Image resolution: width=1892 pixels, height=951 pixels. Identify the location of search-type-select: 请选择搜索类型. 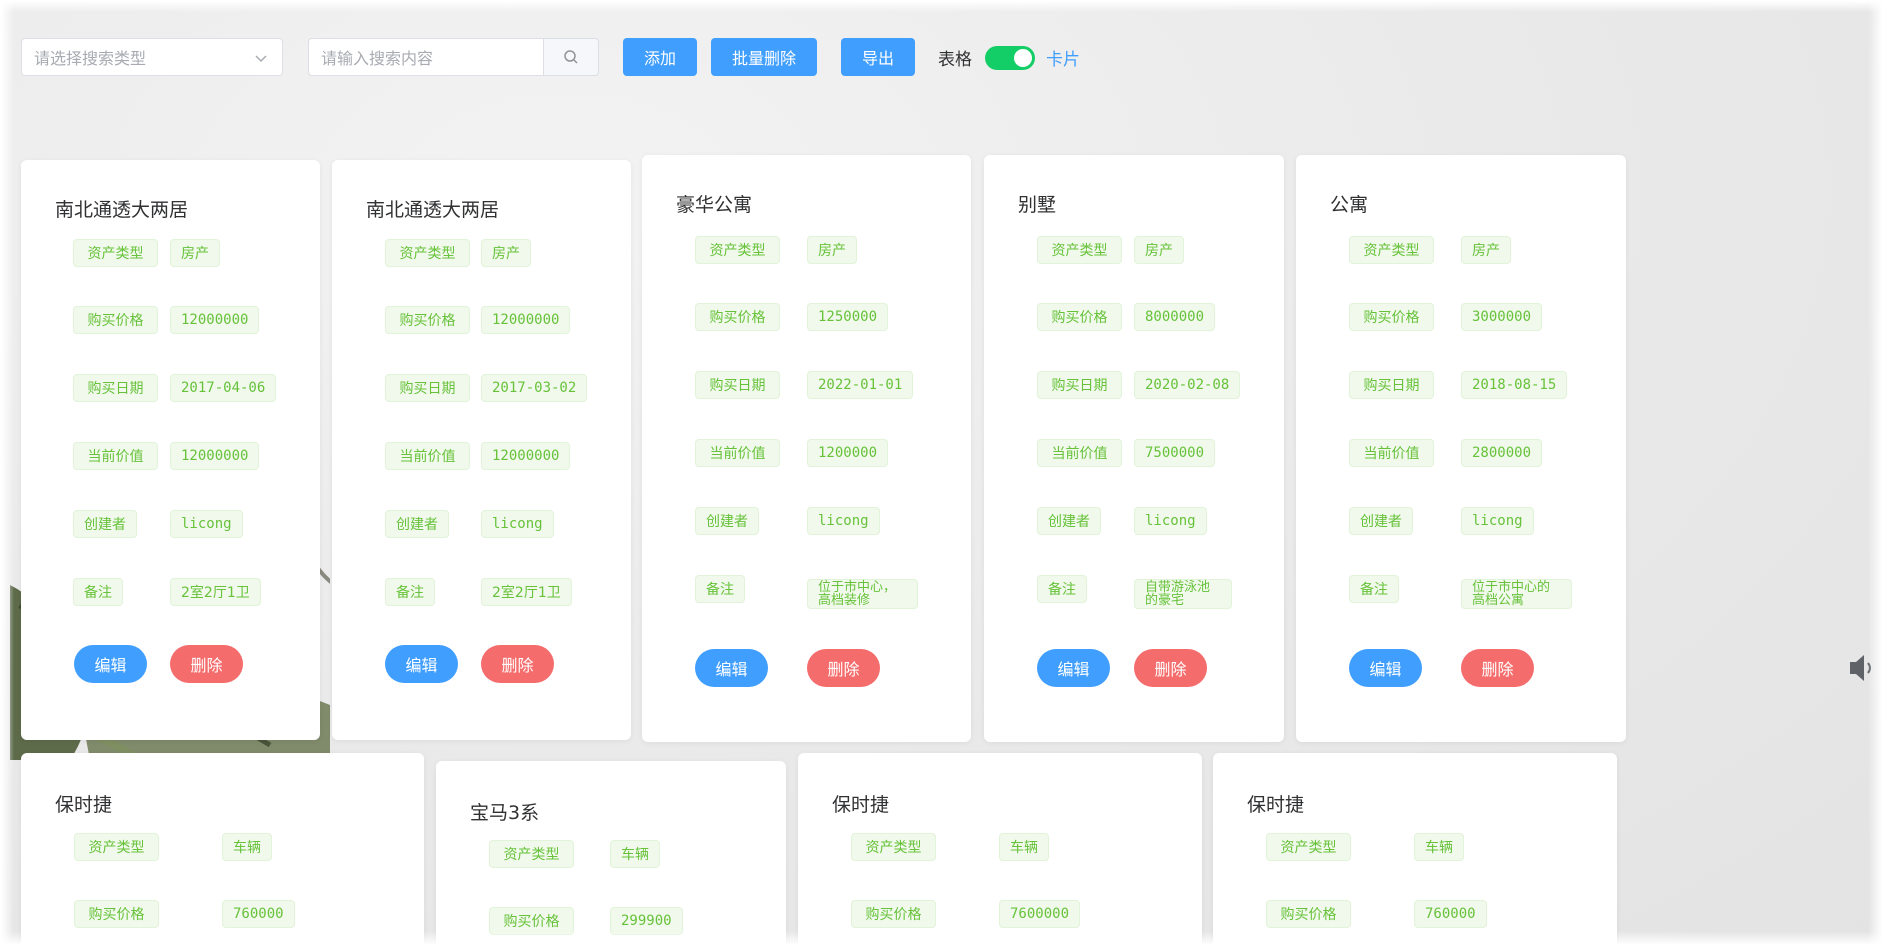
(152, 57).